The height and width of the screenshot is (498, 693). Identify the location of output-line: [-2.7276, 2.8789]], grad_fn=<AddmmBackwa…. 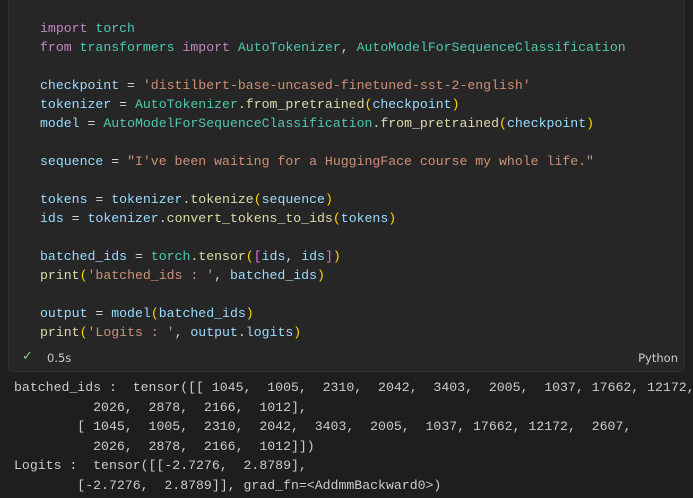
(228, 485).